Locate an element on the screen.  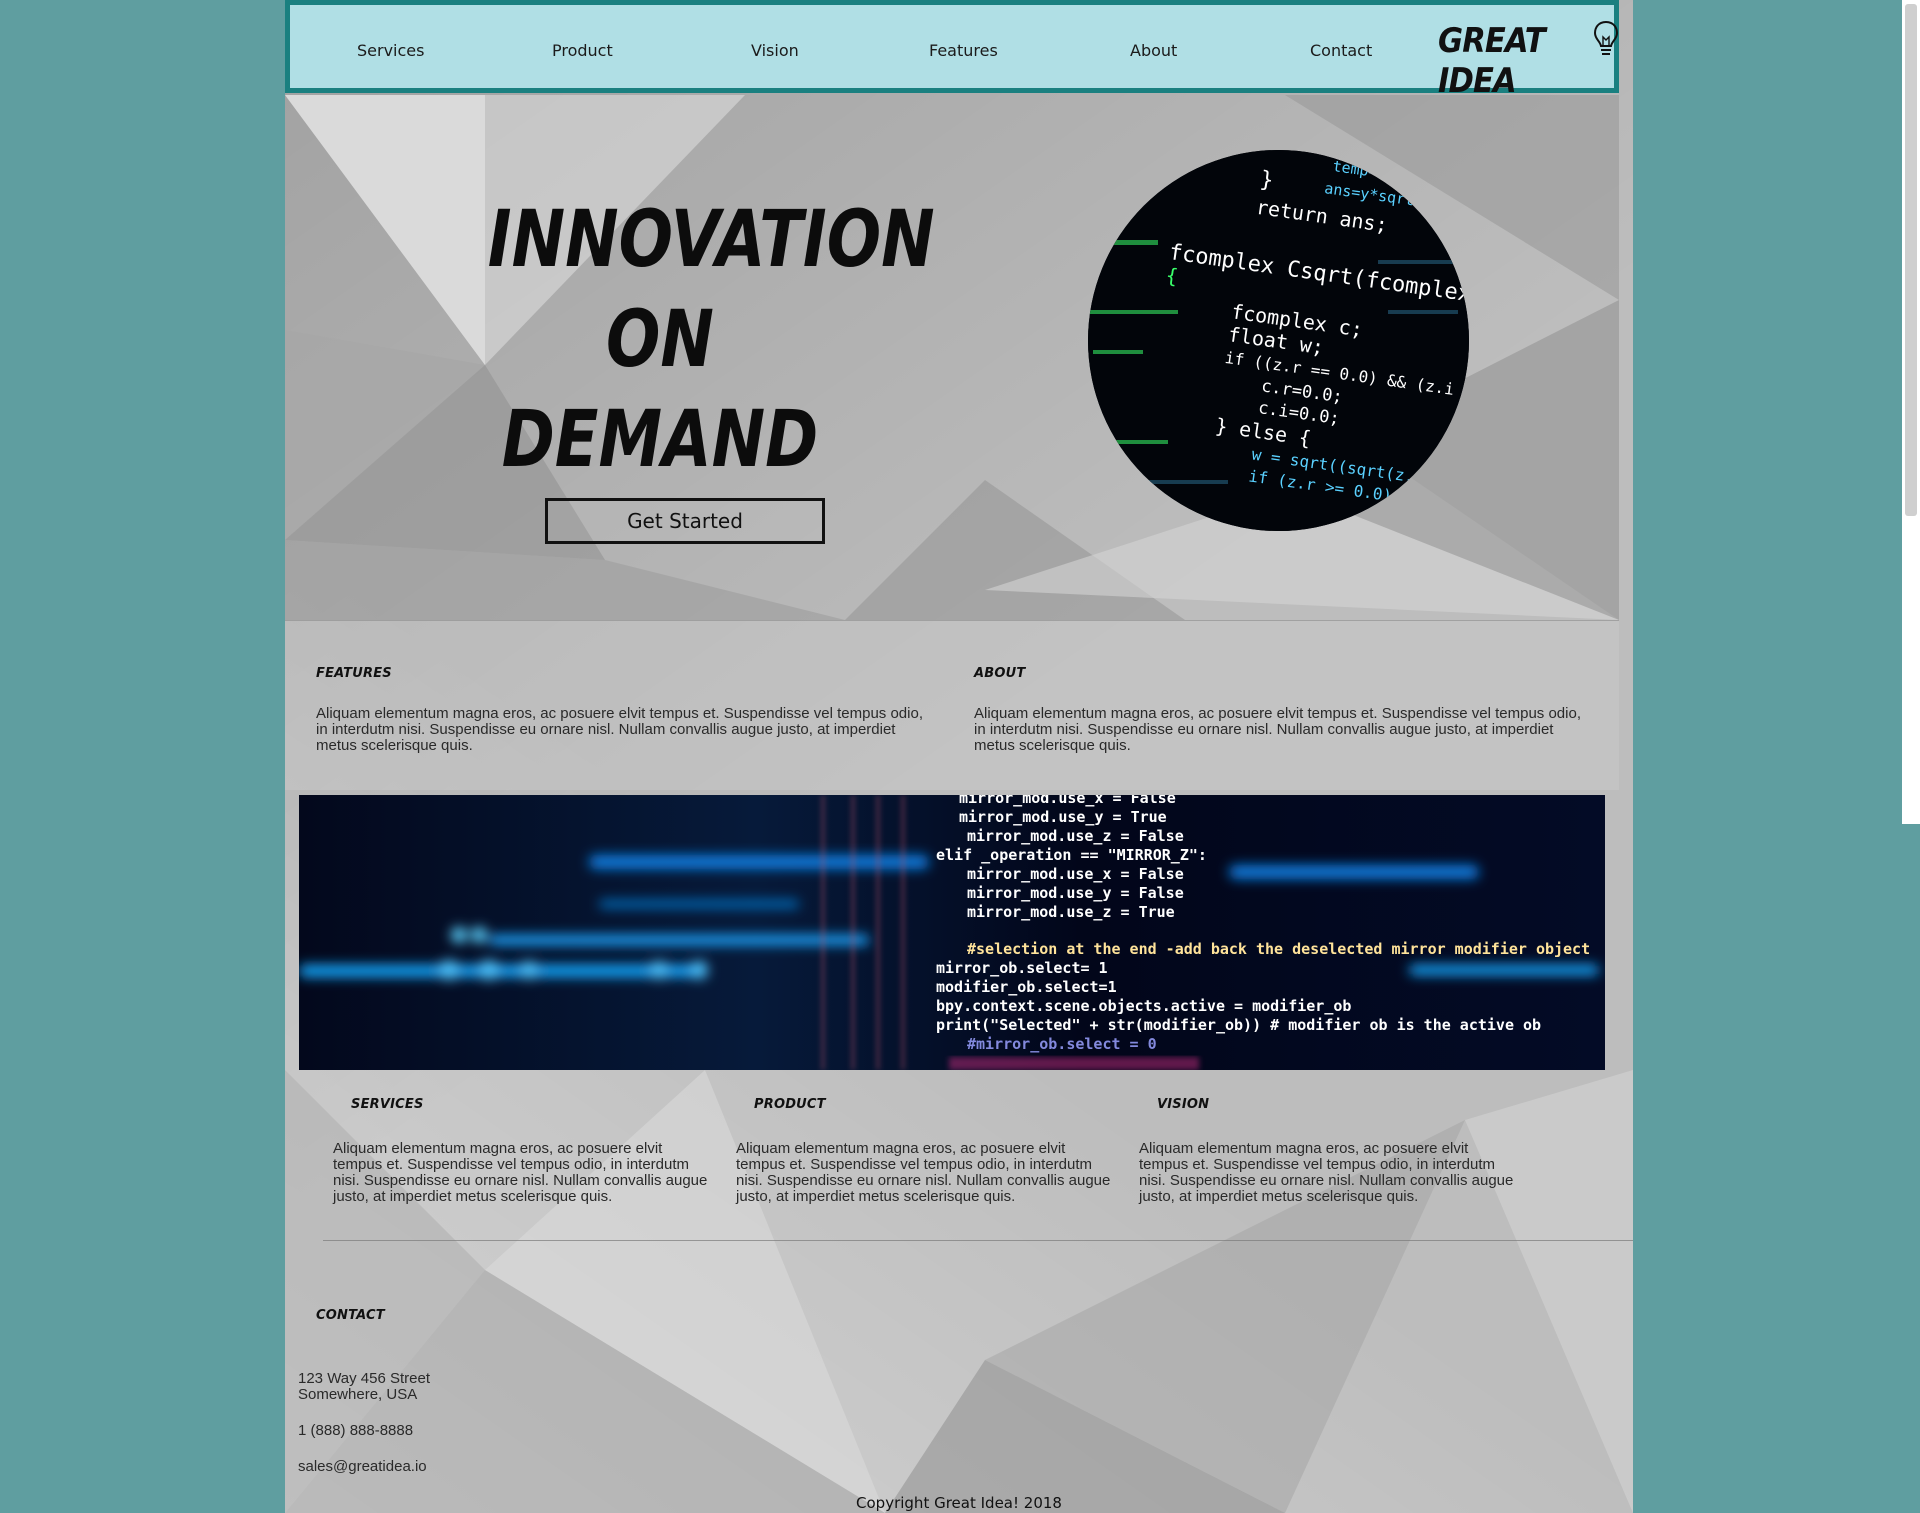
contact-phone: 1 (888) 888-8888 is located at coordinates (355, 1431).